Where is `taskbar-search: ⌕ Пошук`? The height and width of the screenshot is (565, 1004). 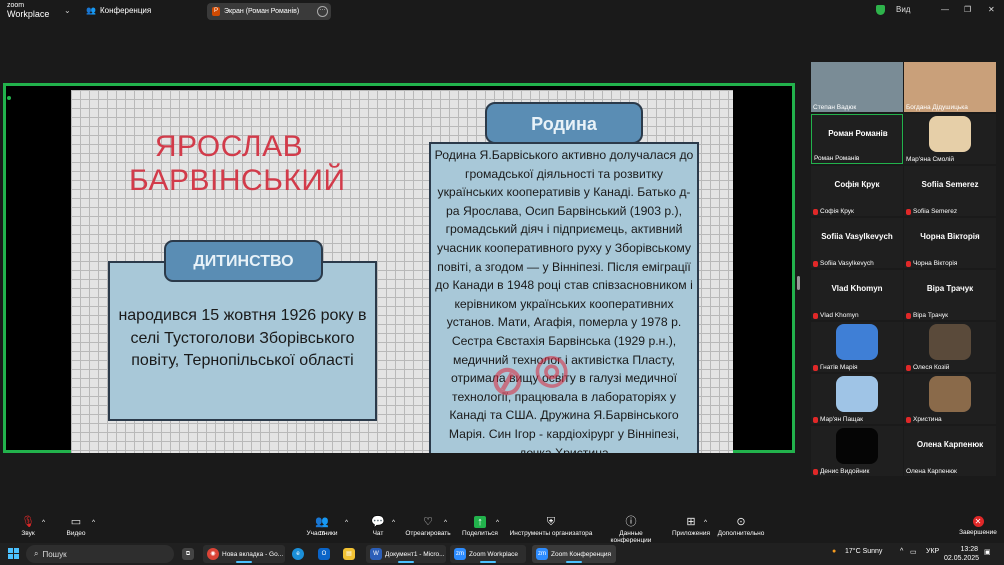 taskbar-search: ⌕ Пошук is located at coordinates (100, 554).